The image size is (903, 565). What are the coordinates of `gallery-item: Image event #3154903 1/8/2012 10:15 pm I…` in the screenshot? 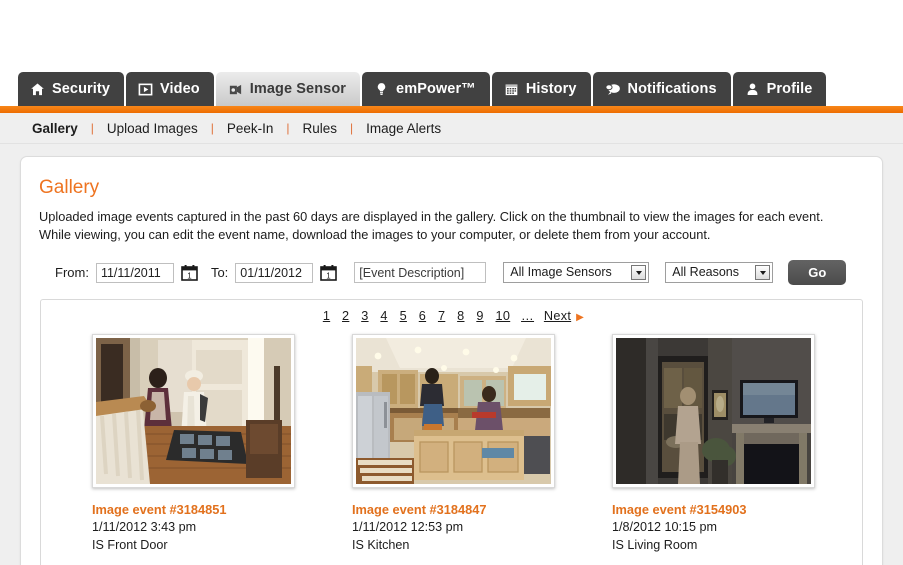 It's located at (699, 444).